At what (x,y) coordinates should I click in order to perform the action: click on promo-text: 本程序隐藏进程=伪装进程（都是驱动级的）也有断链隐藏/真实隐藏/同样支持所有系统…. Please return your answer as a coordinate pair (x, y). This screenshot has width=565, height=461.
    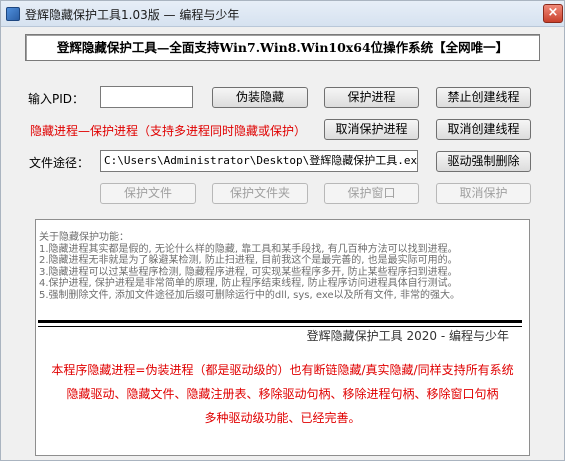
    Looking at the image, I should click on (282, 394).